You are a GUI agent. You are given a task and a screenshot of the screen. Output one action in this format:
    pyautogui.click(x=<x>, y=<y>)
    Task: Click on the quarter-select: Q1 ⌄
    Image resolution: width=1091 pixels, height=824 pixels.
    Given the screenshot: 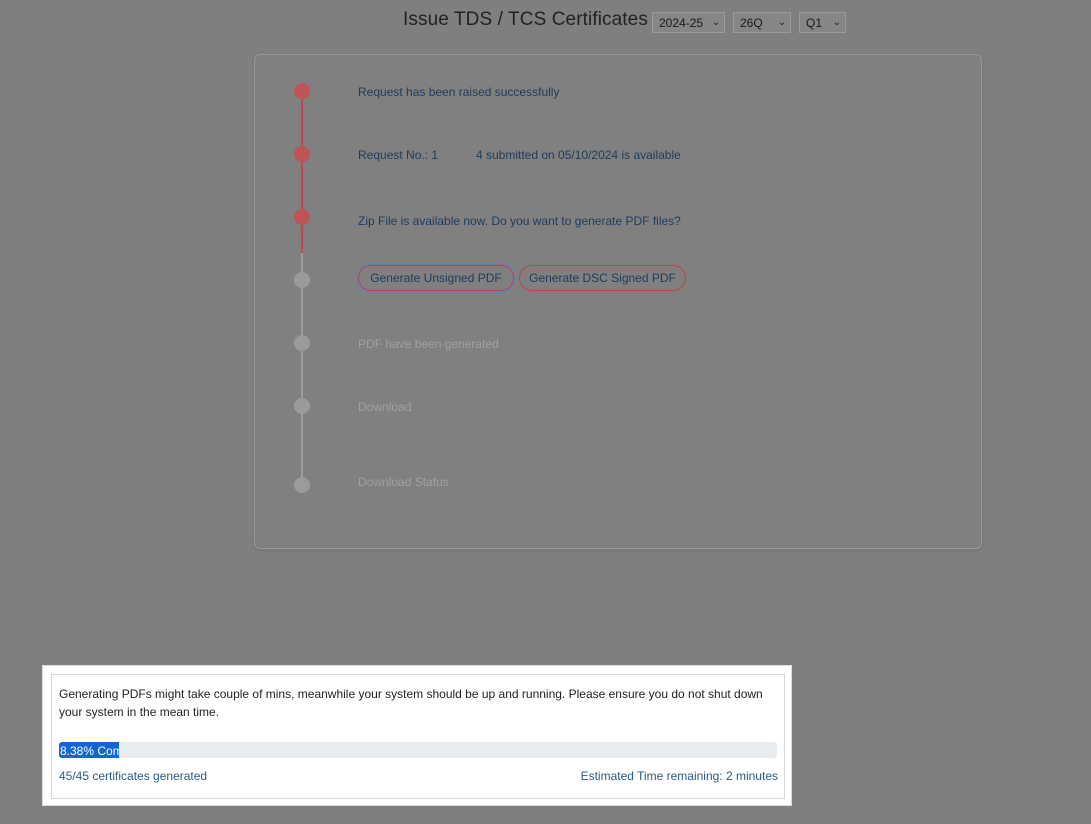 What is the action you would take?
    pyautogui.click(x=822, y=22)
    